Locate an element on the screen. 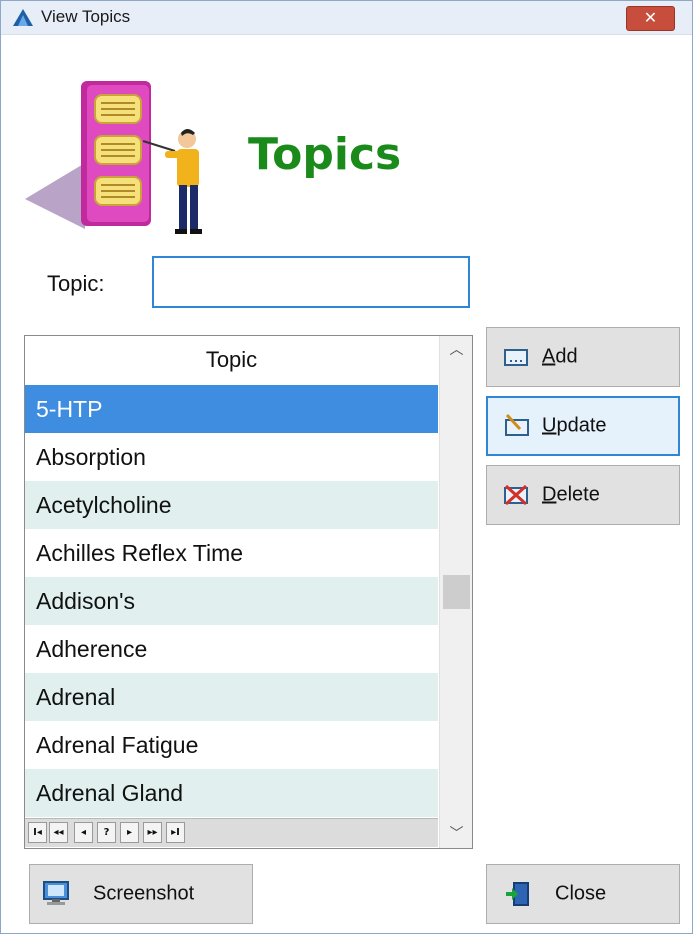  window-title: View Topics is located at coordinates (86, 16).